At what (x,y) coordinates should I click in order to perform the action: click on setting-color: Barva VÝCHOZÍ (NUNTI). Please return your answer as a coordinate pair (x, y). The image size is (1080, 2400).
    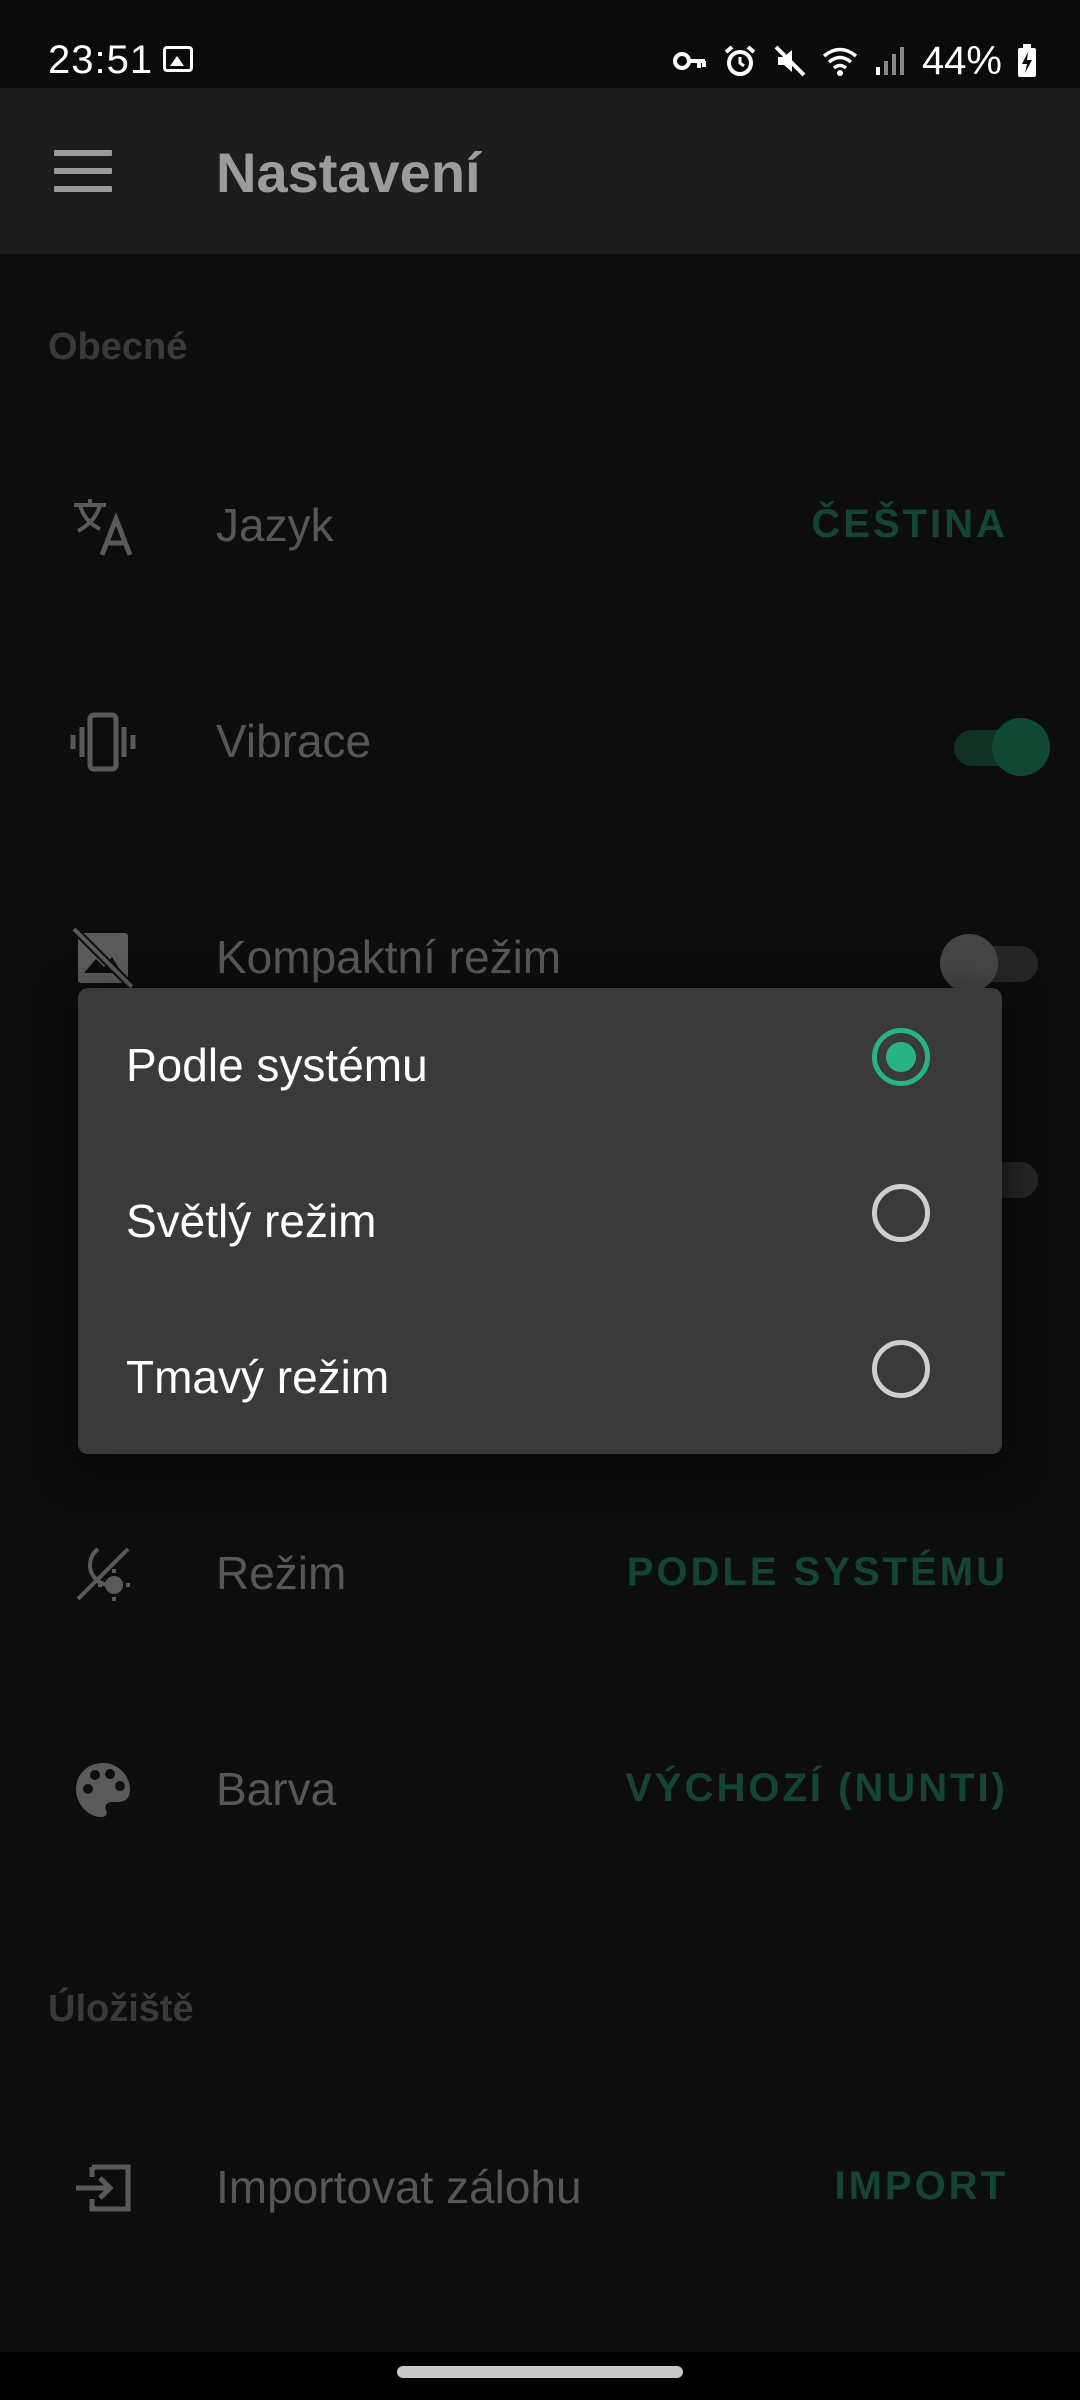
    Looking at the image, I should click on (540, 1787).